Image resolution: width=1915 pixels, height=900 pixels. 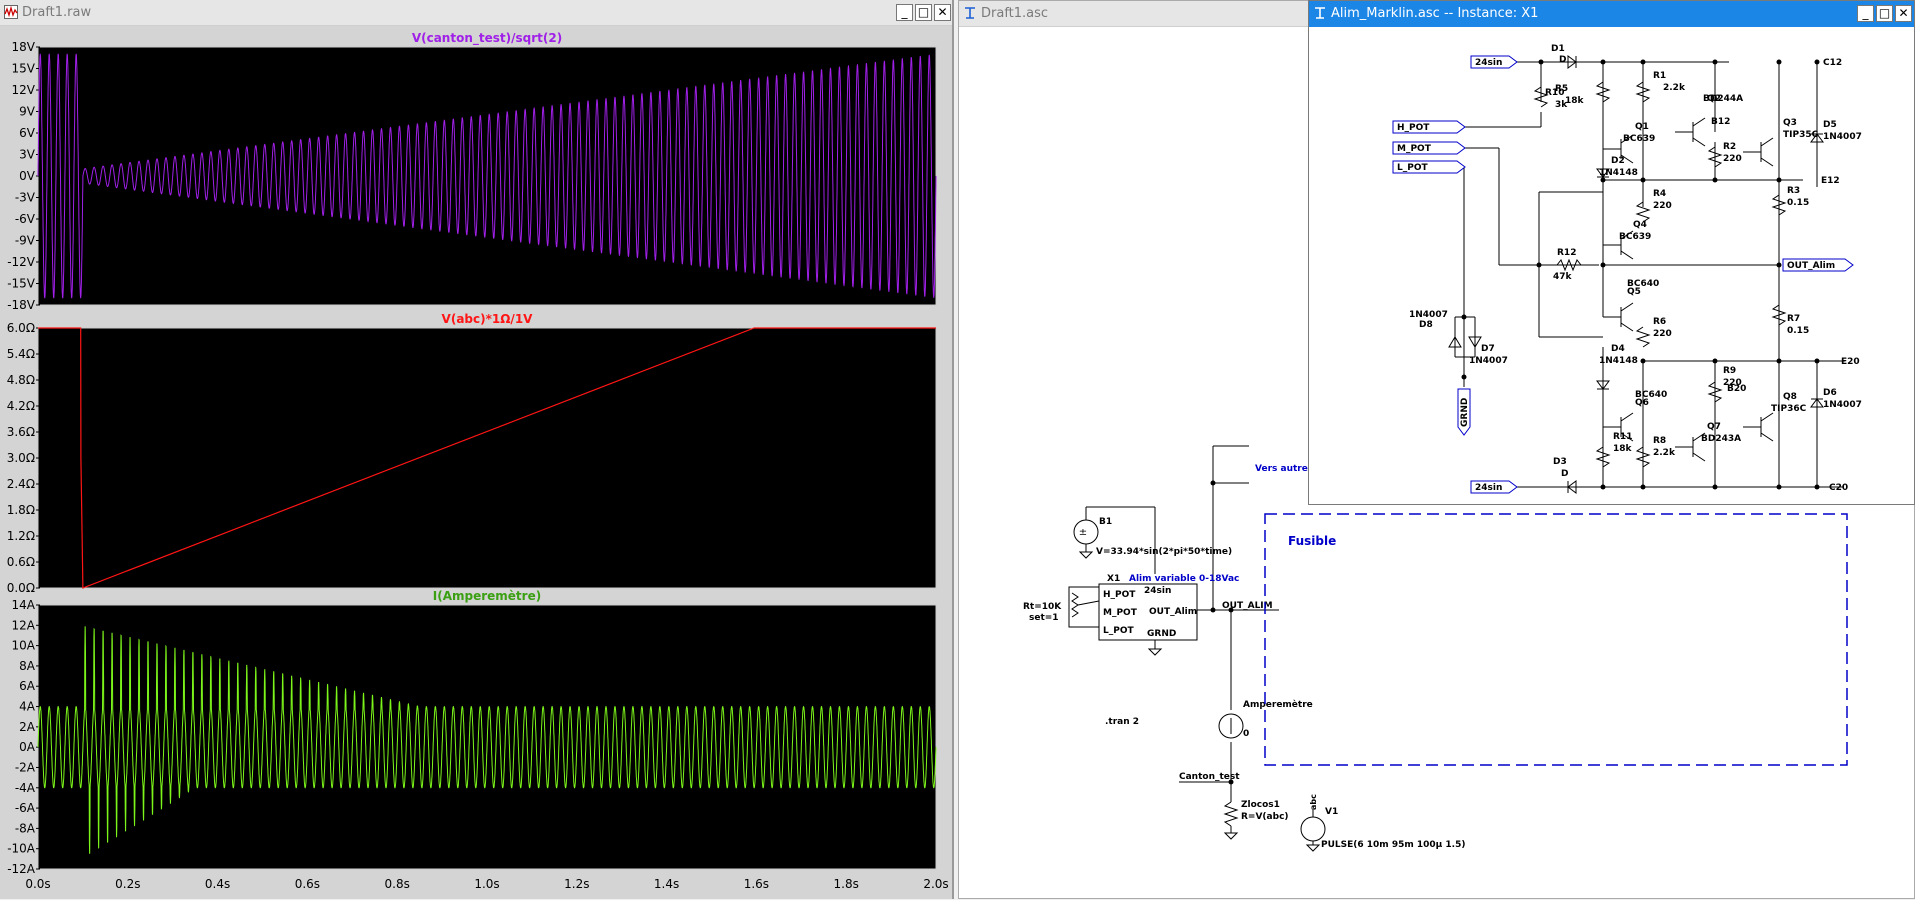 What do you see at coordinates (1659, 322) in the screenshot?
I see `part-ref-r6: R6` at bounding box center [1659, 322].